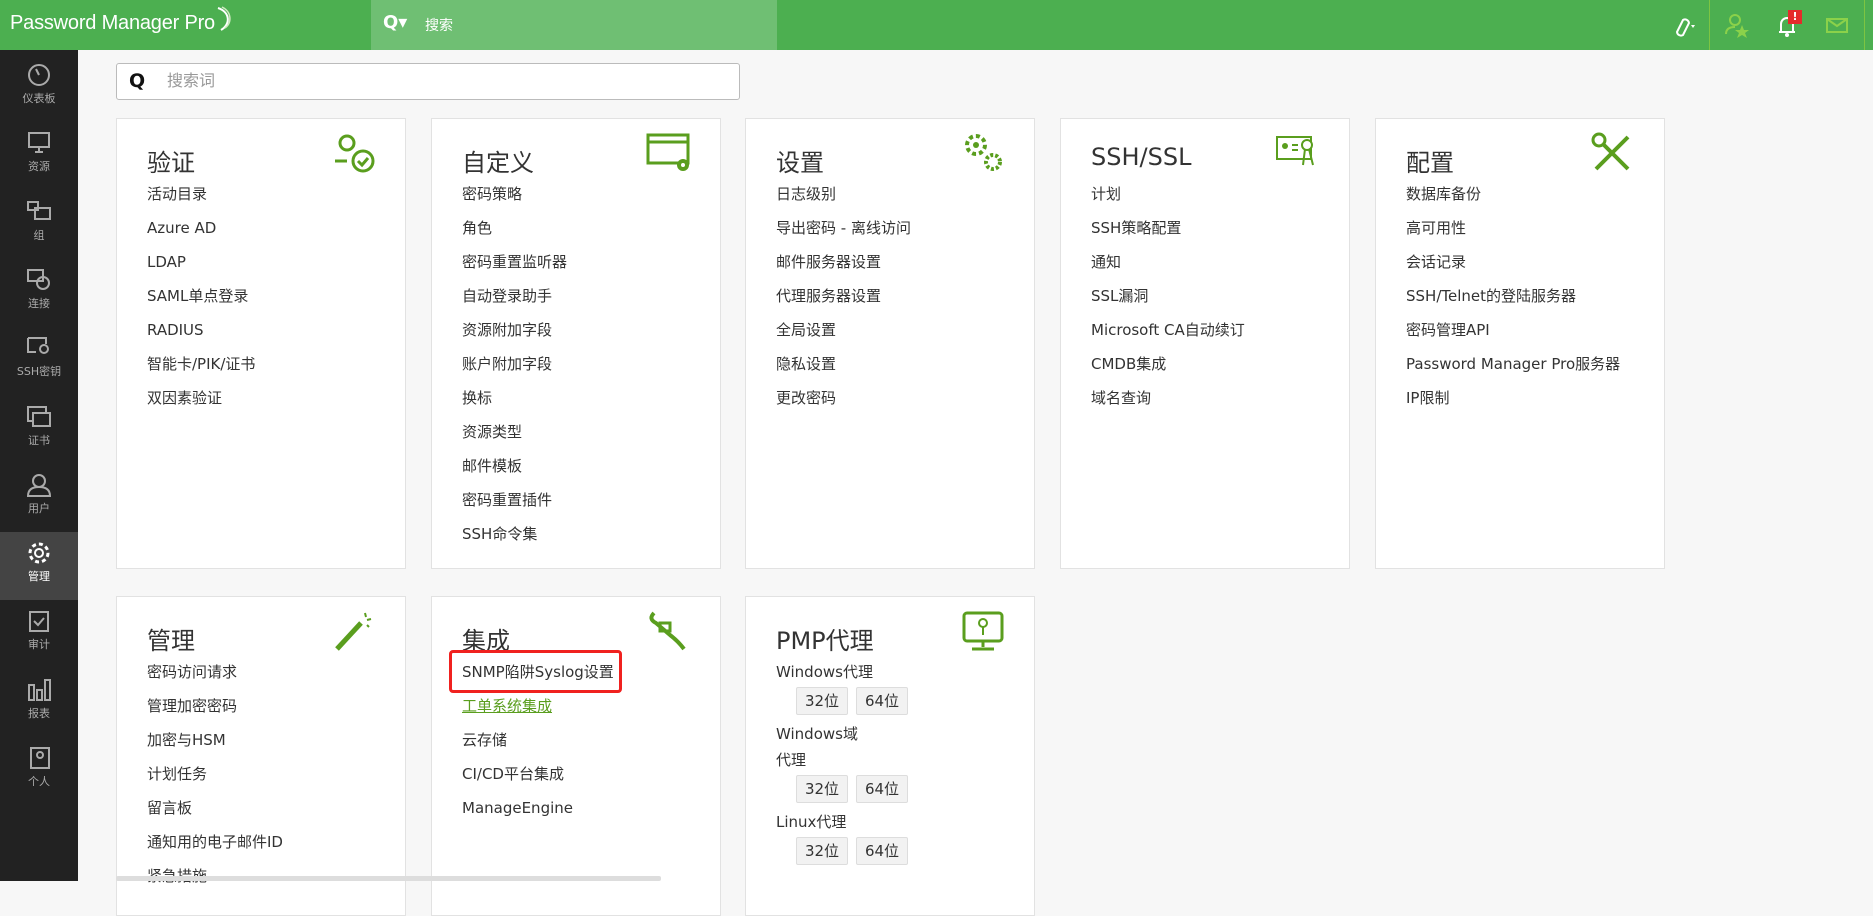 This screenshot has width=1873, height=916. Describe the element at coordinates (215, 710) in the screenshot. I see `card-link: 管理加密密码` at that location.